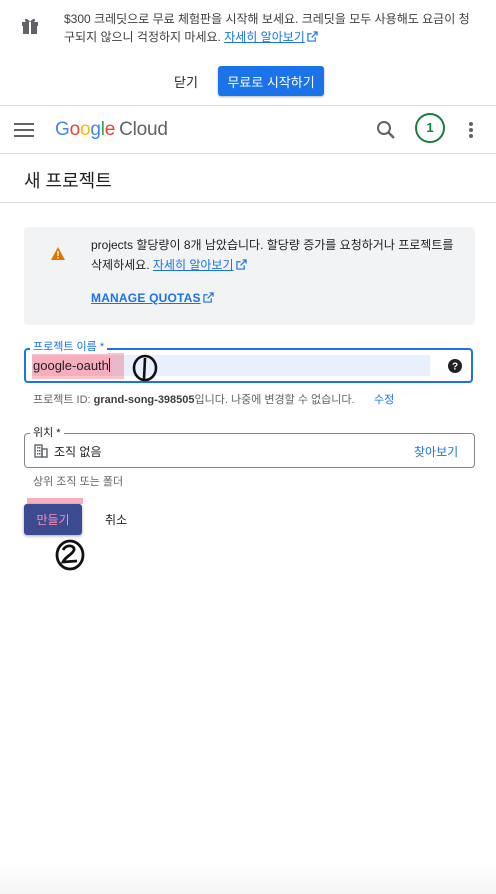 This screenshot has height=894, width=496. Describe the element at coordinates (69, 347) in the screenshot. I see `project-name-label: 프로젝트 이름 *` at that location.